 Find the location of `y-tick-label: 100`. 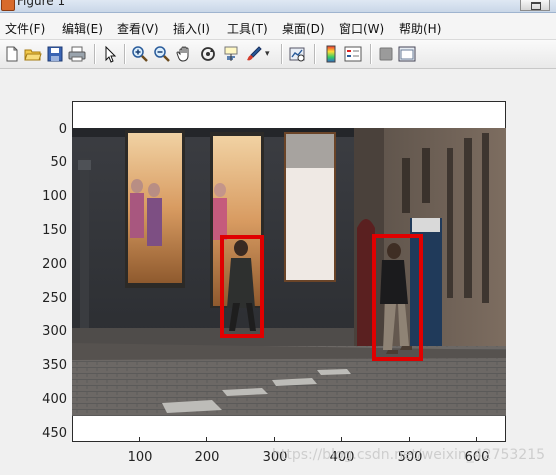

y-tick-label: 100 is located at coordinates (54, 196).